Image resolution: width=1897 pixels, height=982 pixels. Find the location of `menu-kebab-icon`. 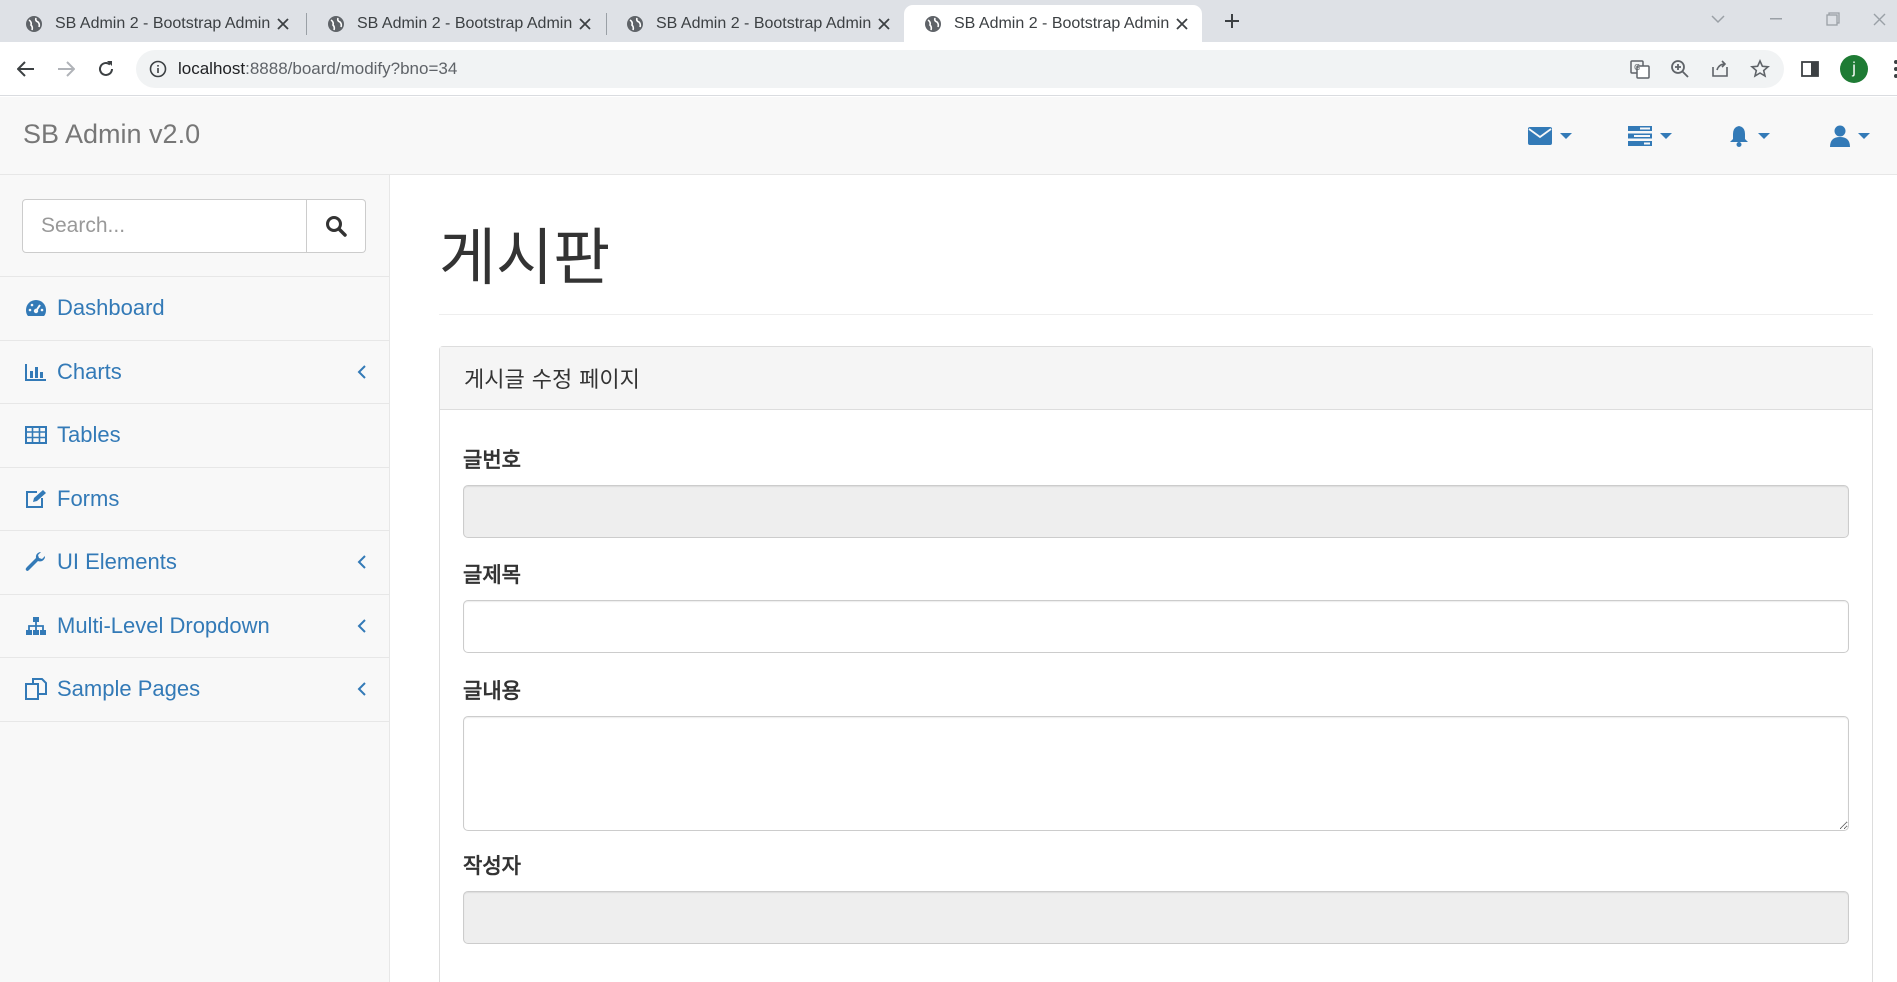

menu-kebab-icon is located at coordinates (1890, 69).